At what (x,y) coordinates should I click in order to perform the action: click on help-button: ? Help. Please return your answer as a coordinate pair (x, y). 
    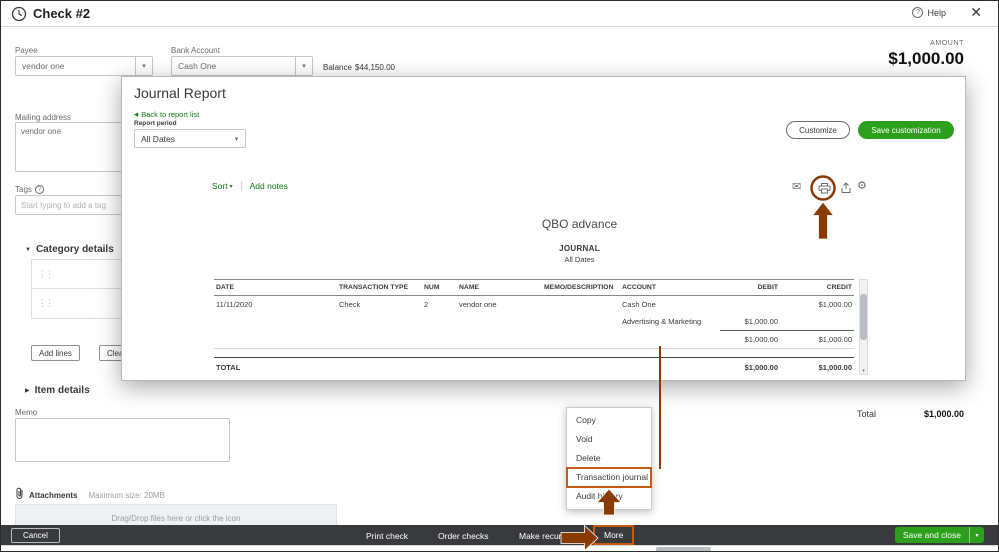
    Looking at the image, I should click on (929, 12).